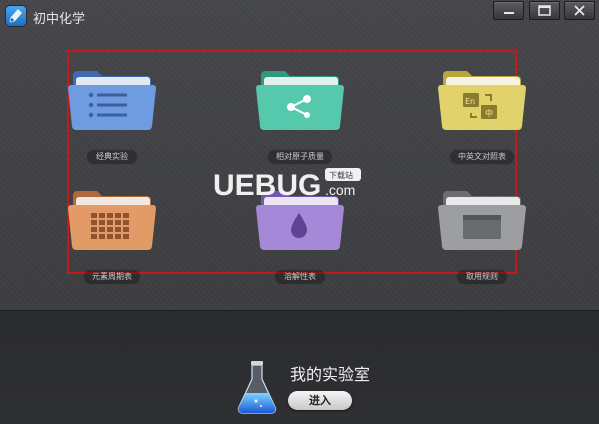  I want to click on watermark-suffix: .com, so click(340, 190).